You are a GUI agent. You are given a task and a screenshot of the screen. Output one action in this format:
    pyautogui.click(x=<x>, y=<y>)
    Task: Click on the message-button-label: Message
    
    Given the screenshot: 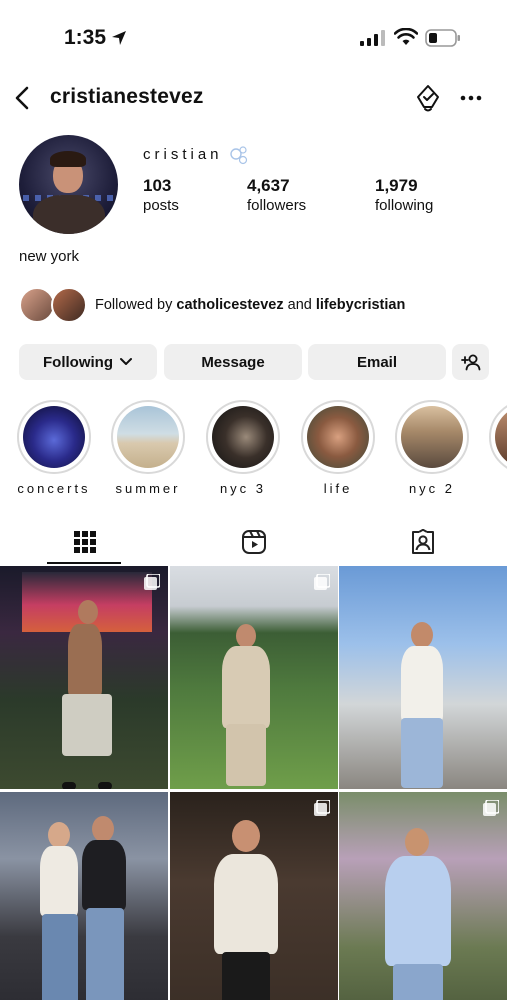 What is the action you would take?
    pyautogui.click(x=233, y=362)
    